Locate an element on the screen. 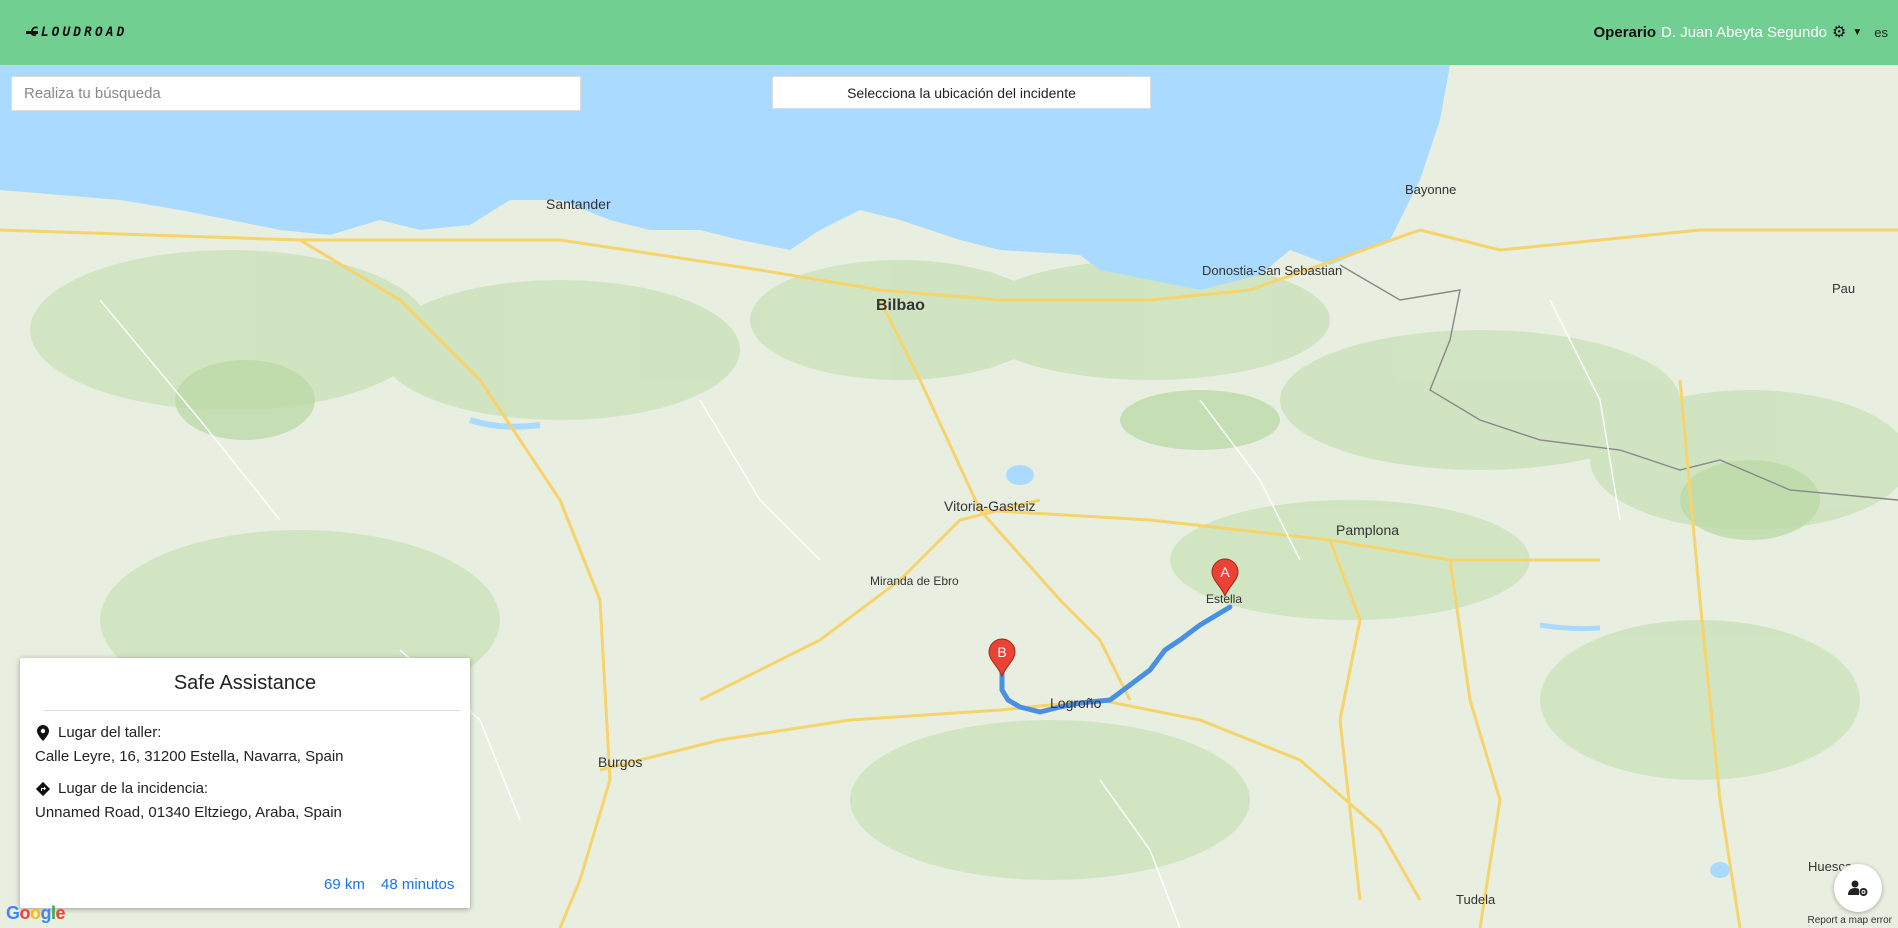 Image resolution: width=1898 pixels, height=928 pixels. city-label: Logroño is located at coordinates (1076, 703).